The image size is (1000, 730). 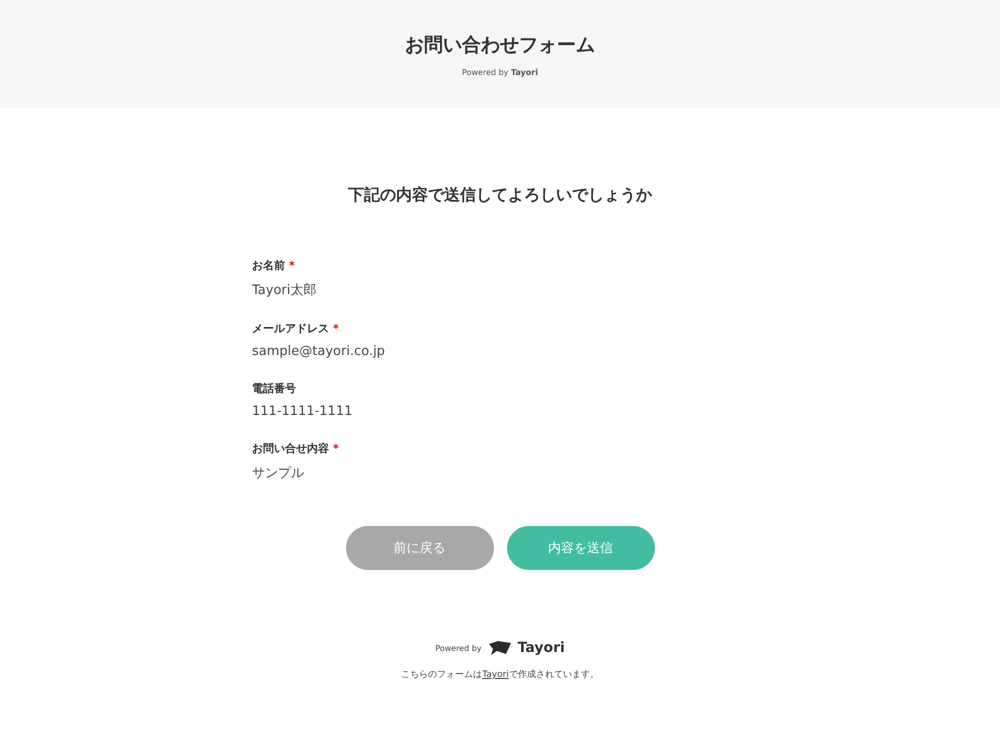 What do you see at coordinates (285, 290) in the screenshot?
I see `field-value: Tayori太郎` at bounding box center [285, 290].